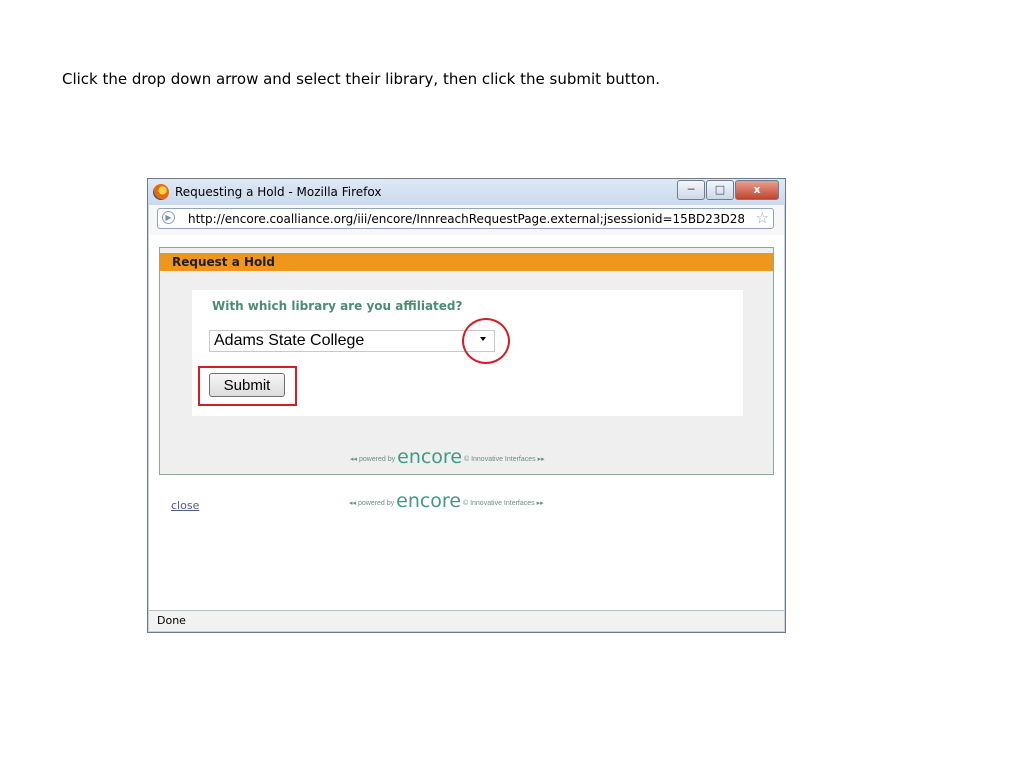 This screenshot has height=768, width=1024. I want to click on close-window-button: x, so click(757, 190).